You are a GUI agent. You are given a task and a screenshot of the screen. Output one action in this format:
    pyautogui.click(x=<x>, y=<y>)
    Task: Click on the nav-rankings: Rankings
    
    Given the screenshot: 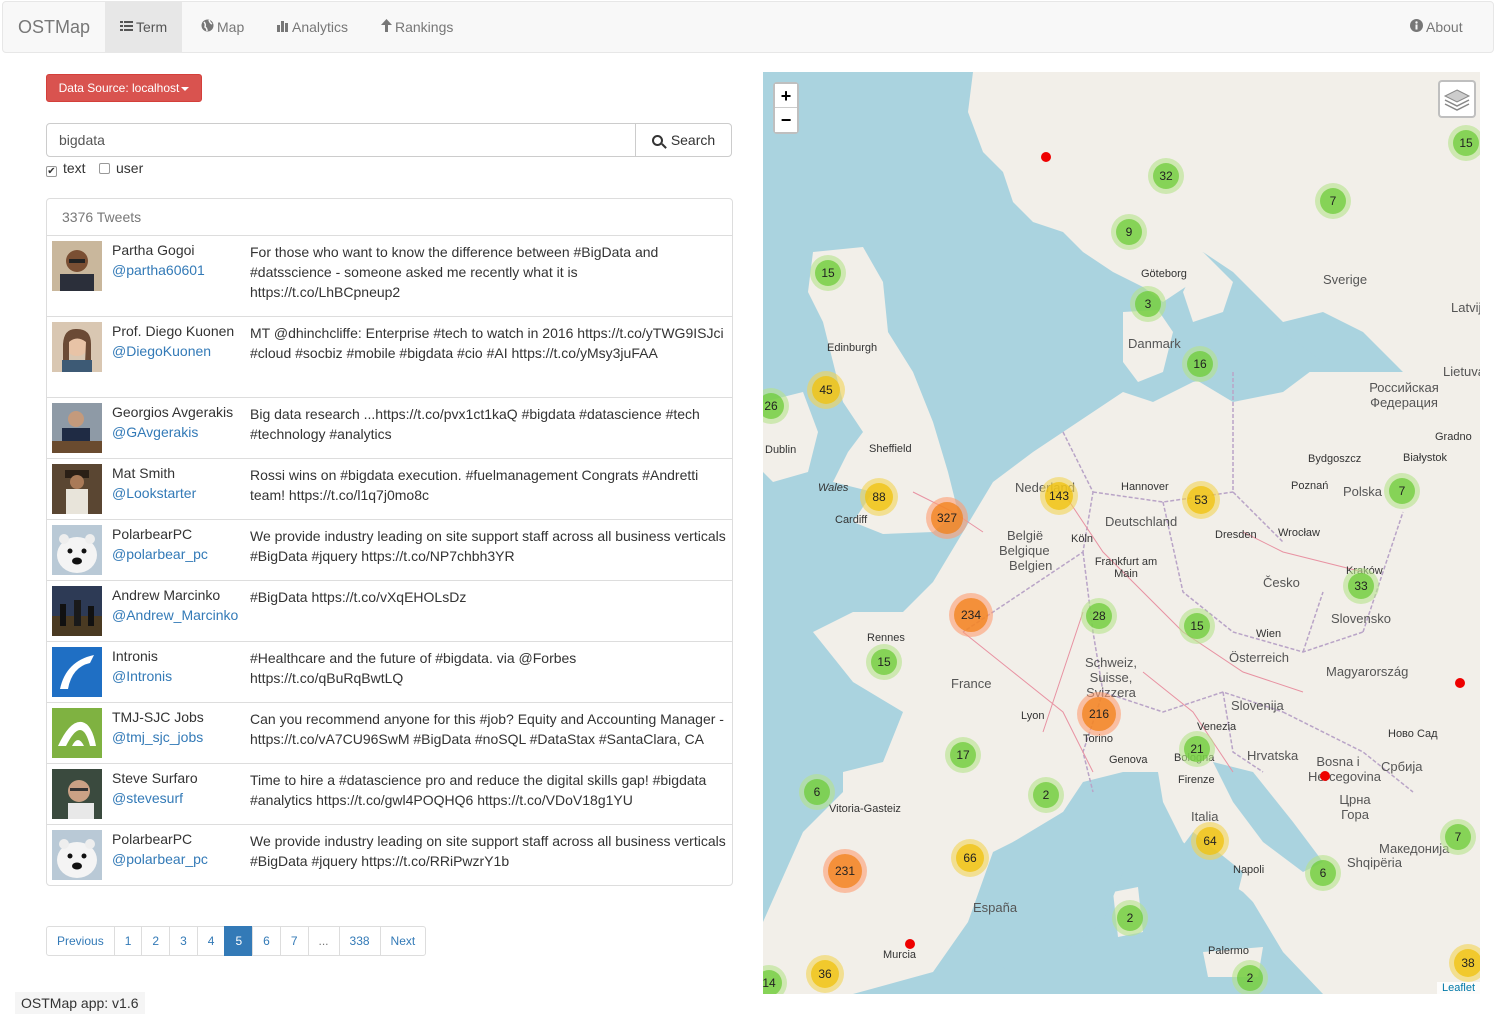 What is the action you would take?
    pyautogui.click(x=417, y=27)
    